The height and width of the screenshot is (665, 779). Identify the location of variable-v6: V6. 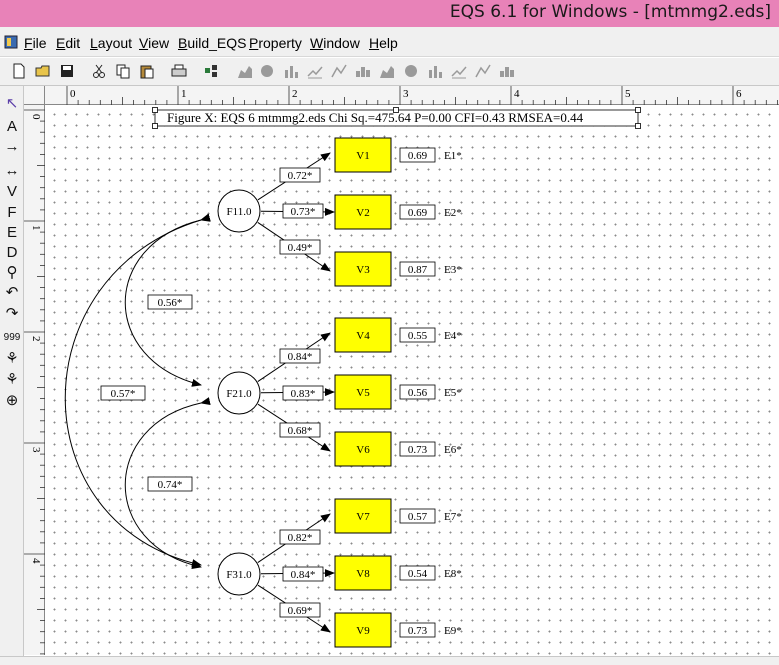
(363, 449).